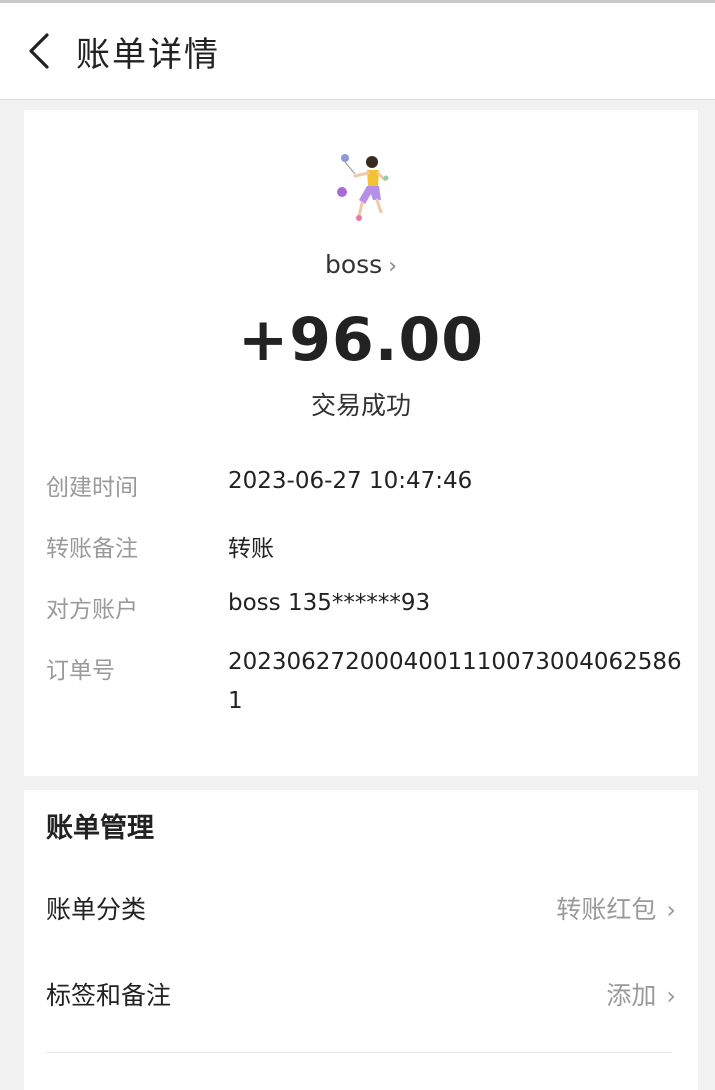  I want to click on category-value: 转账红包, so click(606, 909).